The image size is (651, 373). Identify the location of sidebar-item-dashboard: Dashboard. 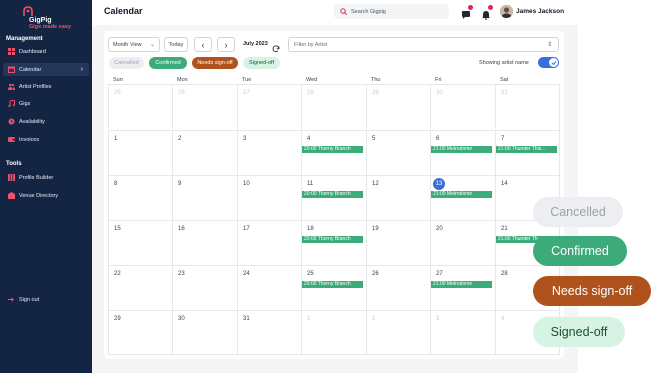
(46, 51).